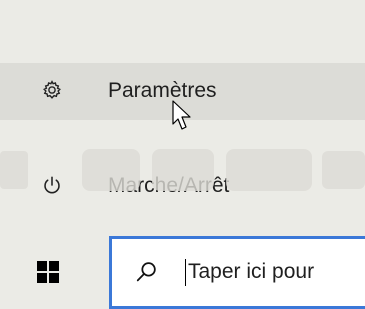  Describe the element at coordinates (251, 271) in the screenshot. I see `search-placeholder: Taper ici pour` at that location.